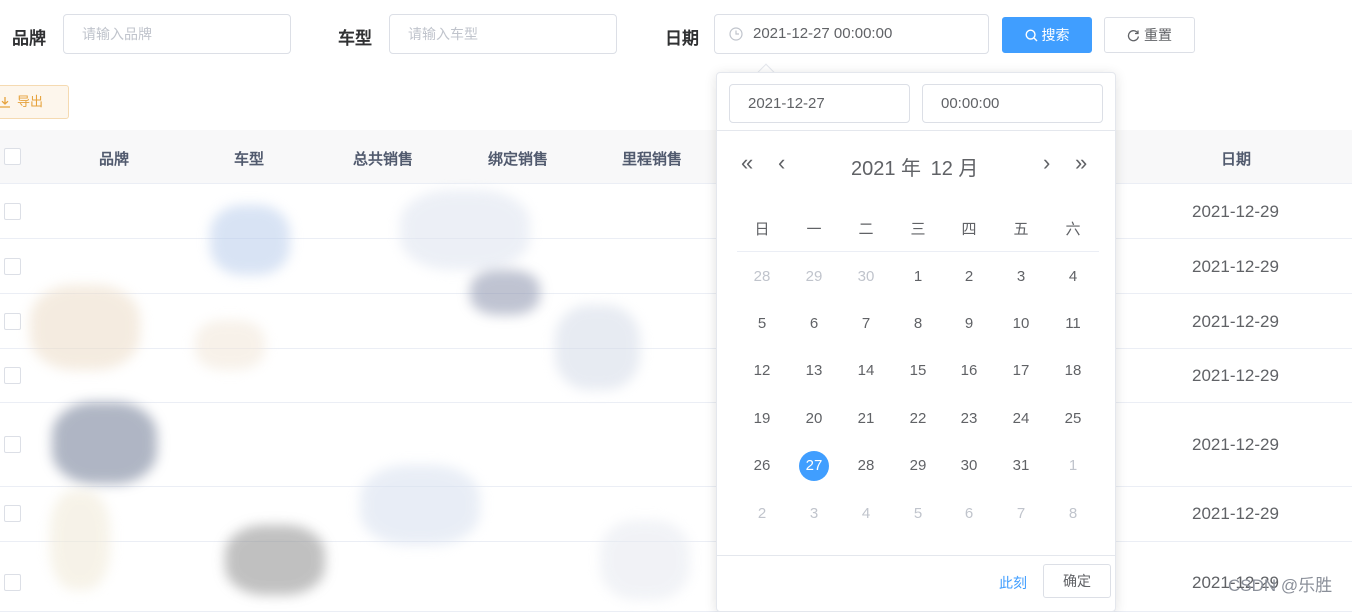 Image resolution: width=1352 pixels, height=612 pixels. I want to click on reset-button: 重置, so click(1149, 35).